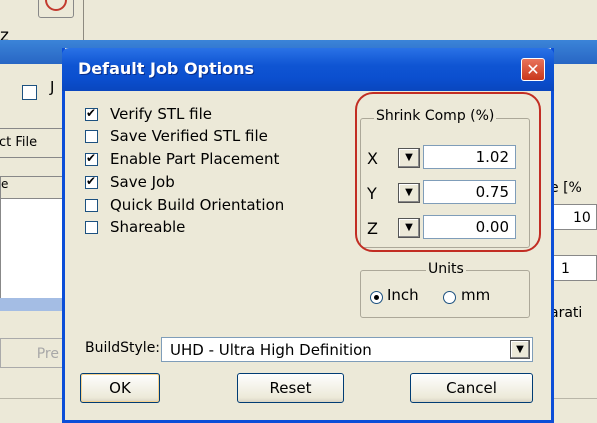  I want to click on close-icon: ✕, so click(533, 69).